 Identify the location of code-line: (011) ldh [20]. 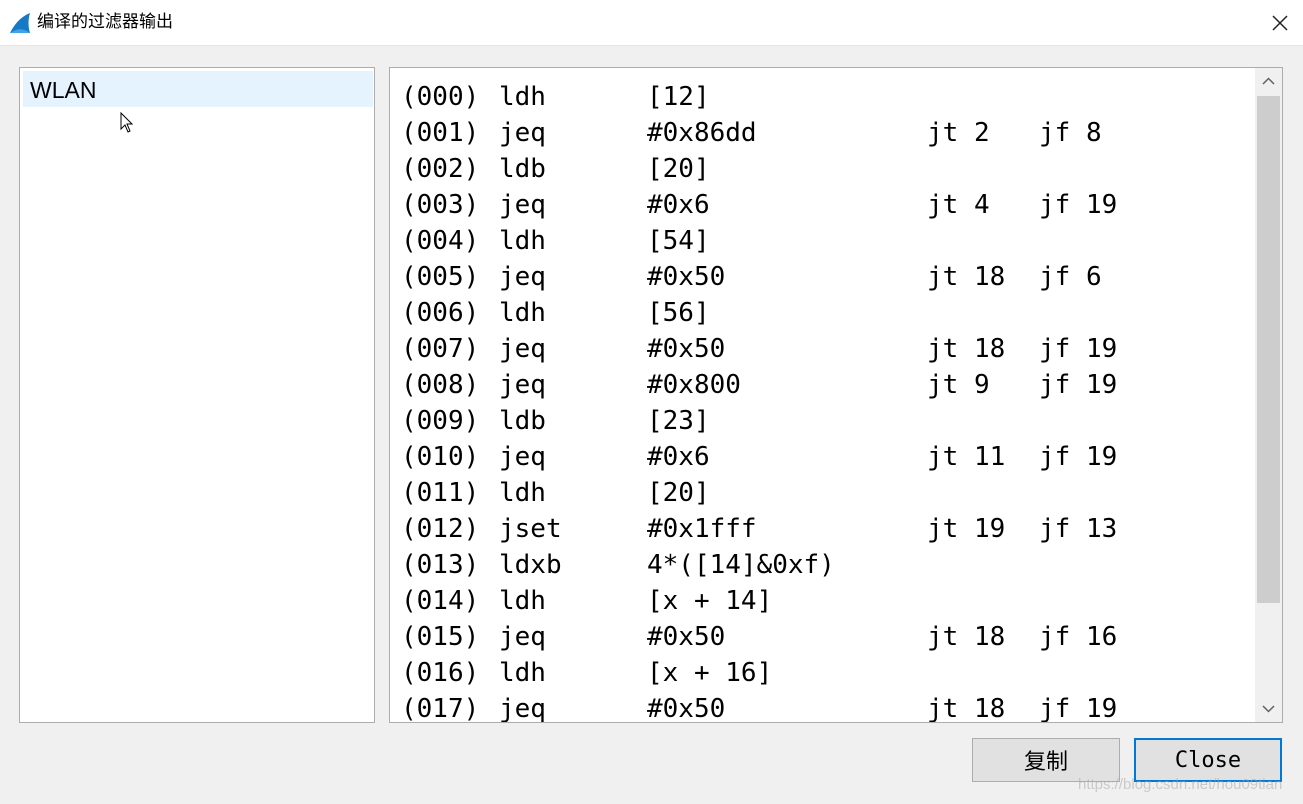
(826, 493).